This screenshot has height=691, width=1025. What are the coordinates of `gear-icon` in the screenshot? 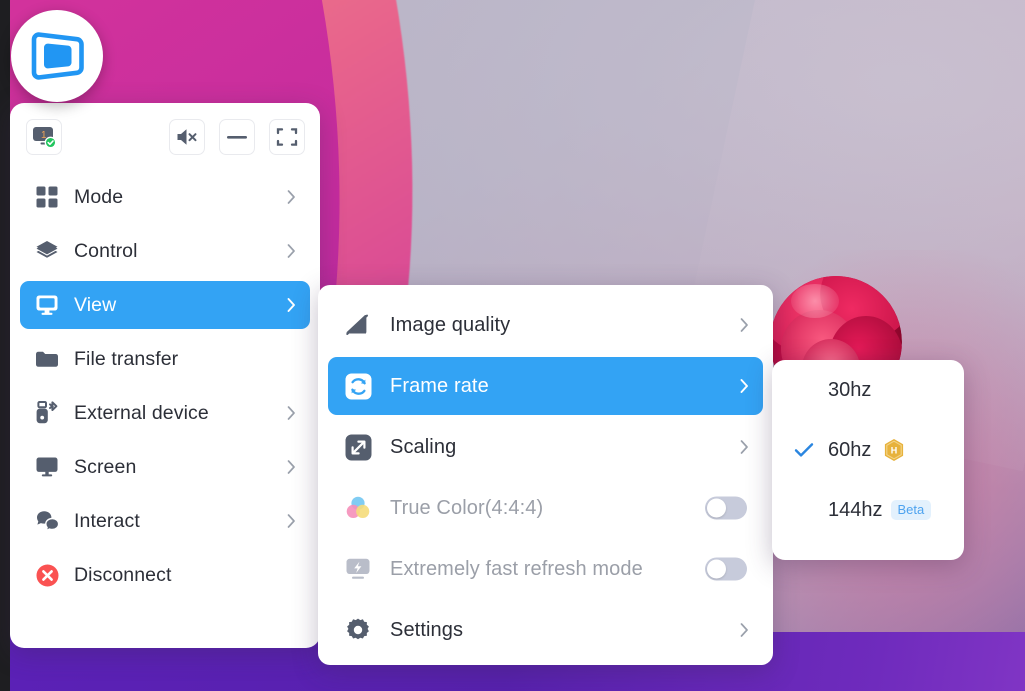 It's located at (358, 630).